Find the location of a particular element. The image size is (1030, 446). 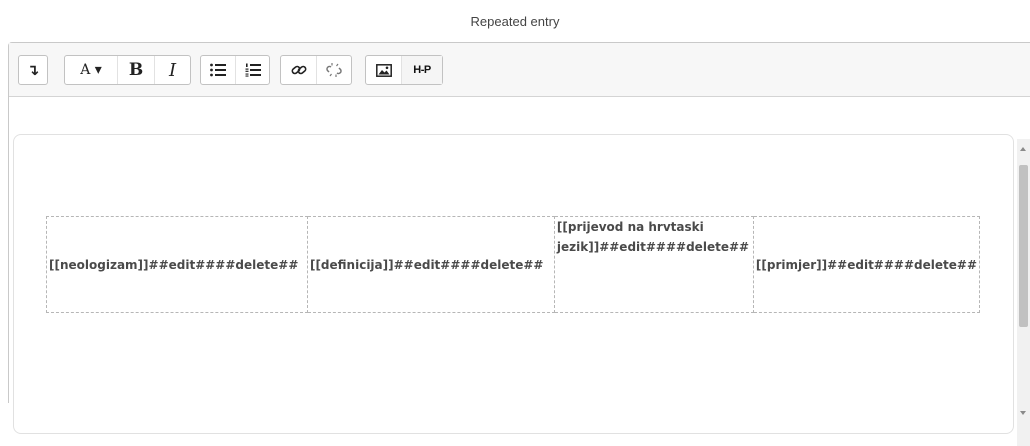

ordered-list-icon is located at coordinates (253, 70).